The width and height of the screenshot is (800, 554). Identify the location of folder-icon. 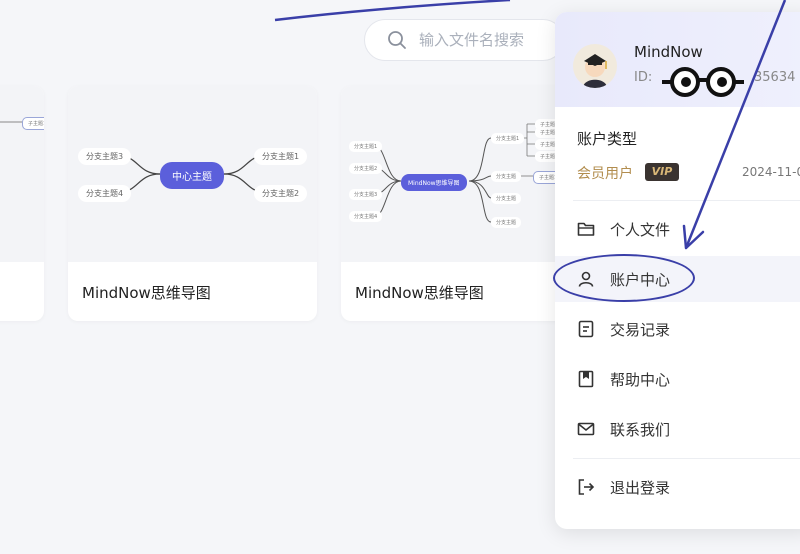
(586, 229).